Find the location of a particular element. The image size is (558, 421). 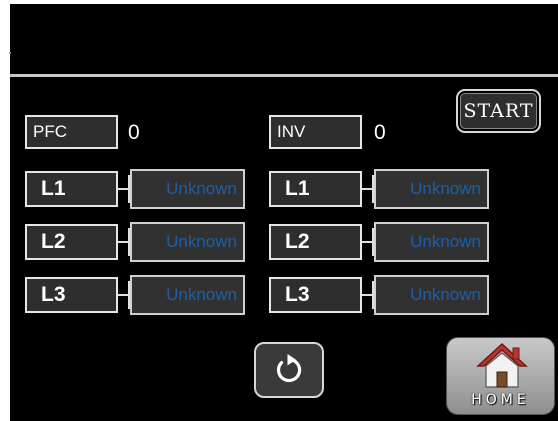

house-icon is located at coordinates (502, 365).